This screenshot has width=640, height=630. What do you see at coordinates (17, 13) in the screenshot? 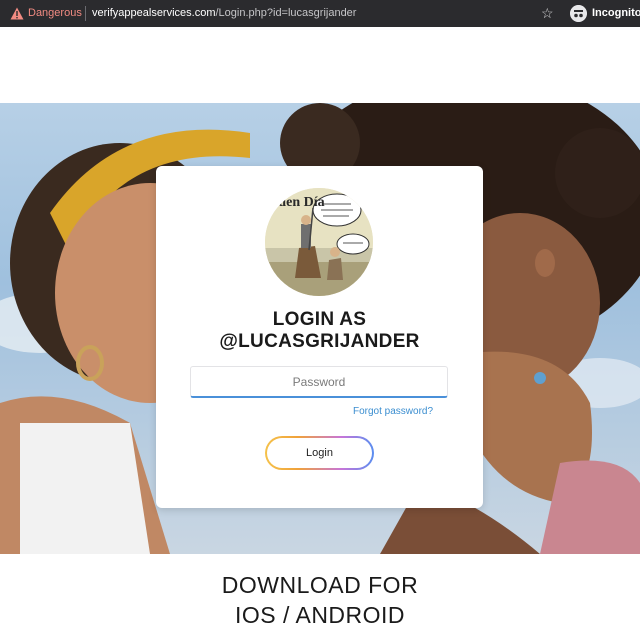
I see `warning-triangle-icon` at bounding box center [17, 13].